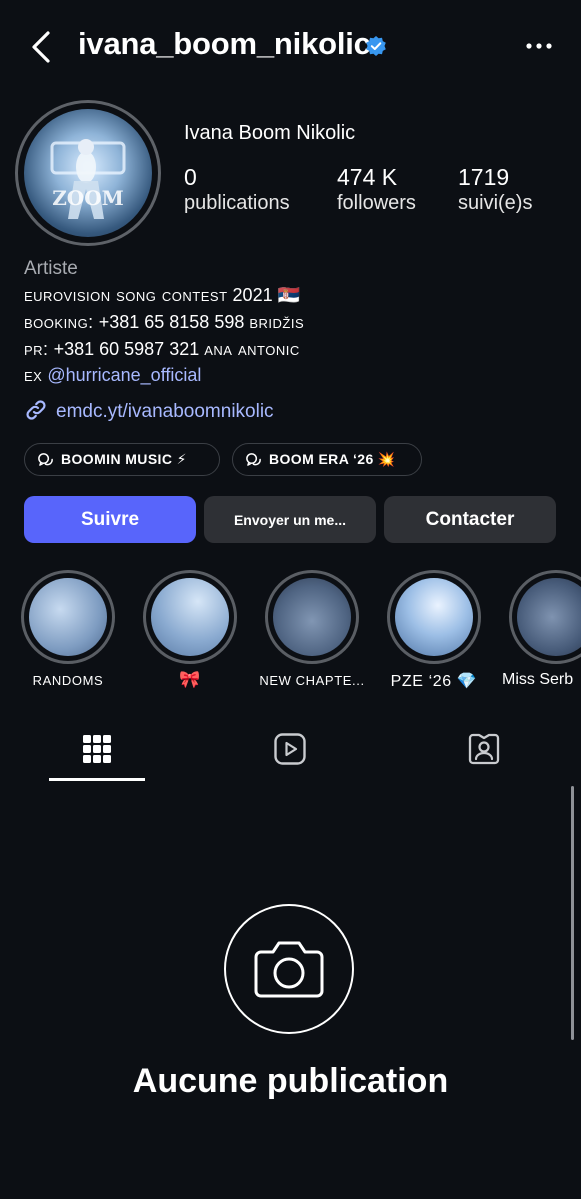 This screenshot has height=1199, width=581. I want to click on stat-following: 1719 suivi(e)s, so click(495, 189).